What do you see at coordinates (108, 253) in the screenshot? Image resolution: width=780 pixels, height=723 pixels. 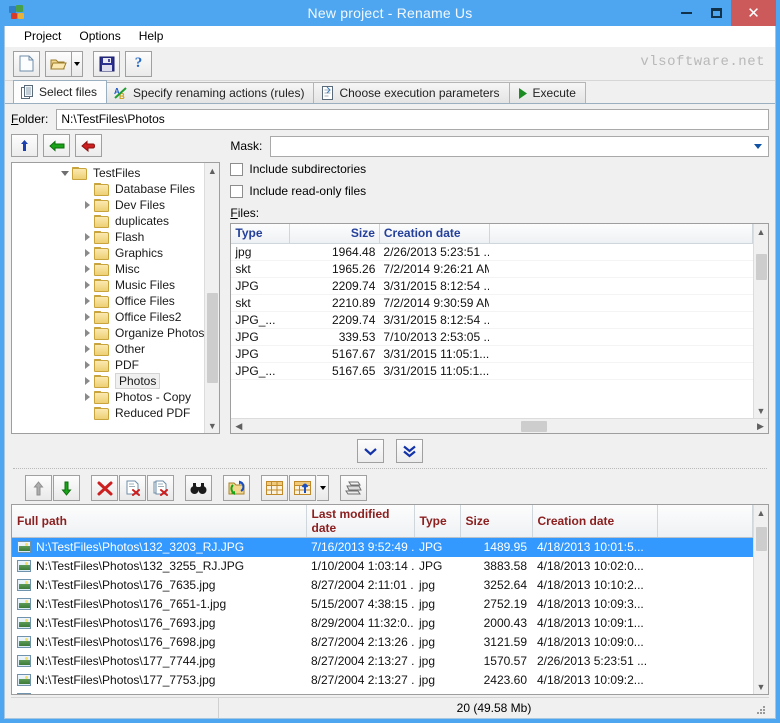 I see `tree-node: Graphics` at bounding box center [108, 253].